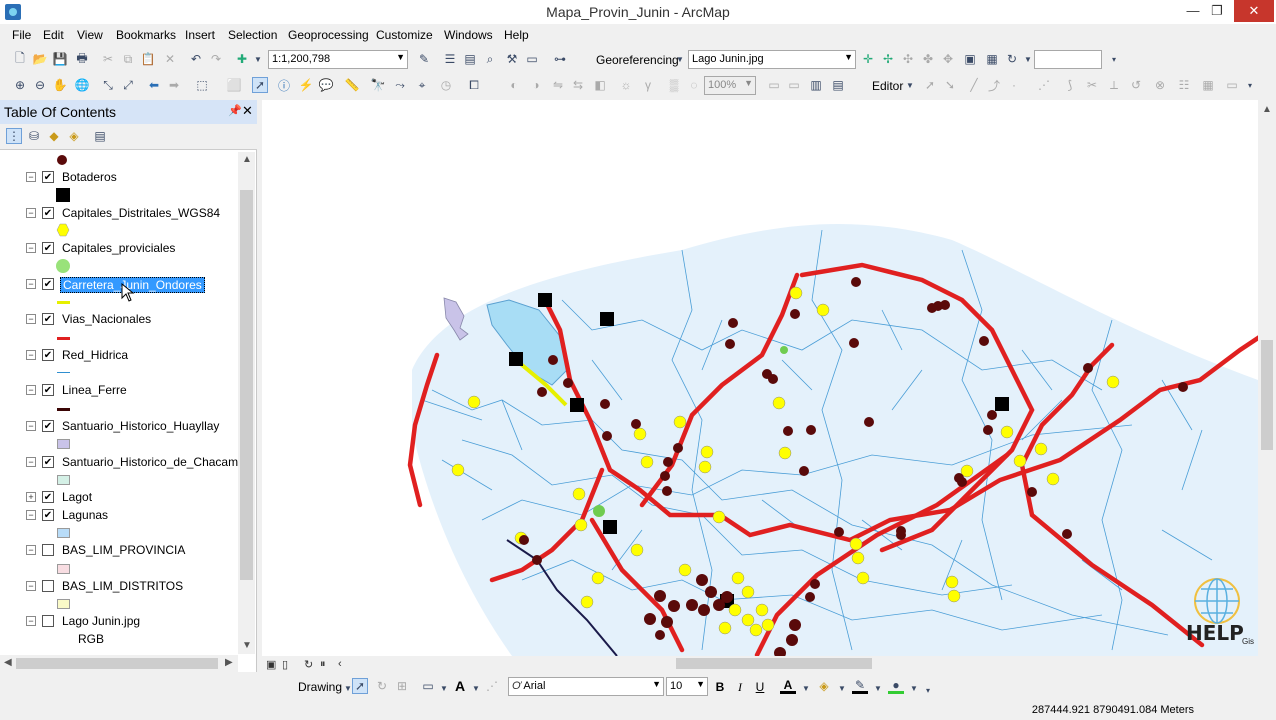  What do you see at coordinates (340, 664) in the screenshot?
I see `scroll-left-icon: ‹` at bounding box center [340, 664].